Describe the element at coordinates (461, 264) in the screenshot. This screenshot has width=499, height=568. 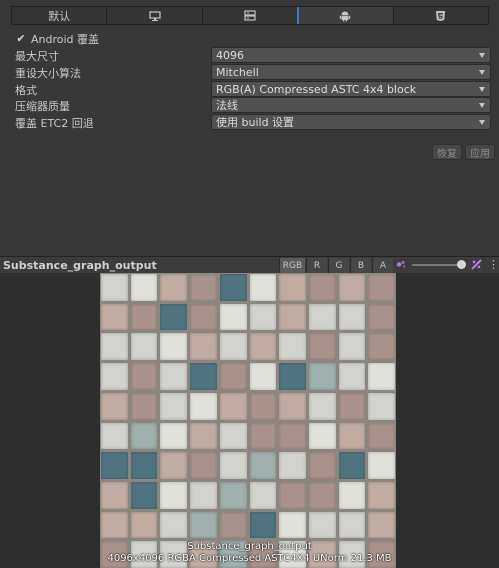
I see `mip-level-slider-handle` at that location.